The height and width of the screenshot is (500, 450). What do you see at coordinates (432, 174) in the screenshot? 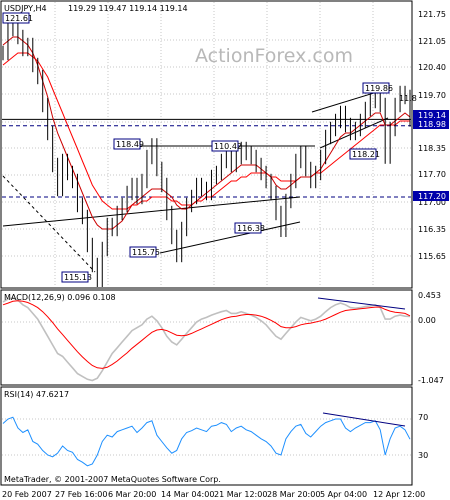
I see `tick-label: 117.70` at bounding box center [432, 174].